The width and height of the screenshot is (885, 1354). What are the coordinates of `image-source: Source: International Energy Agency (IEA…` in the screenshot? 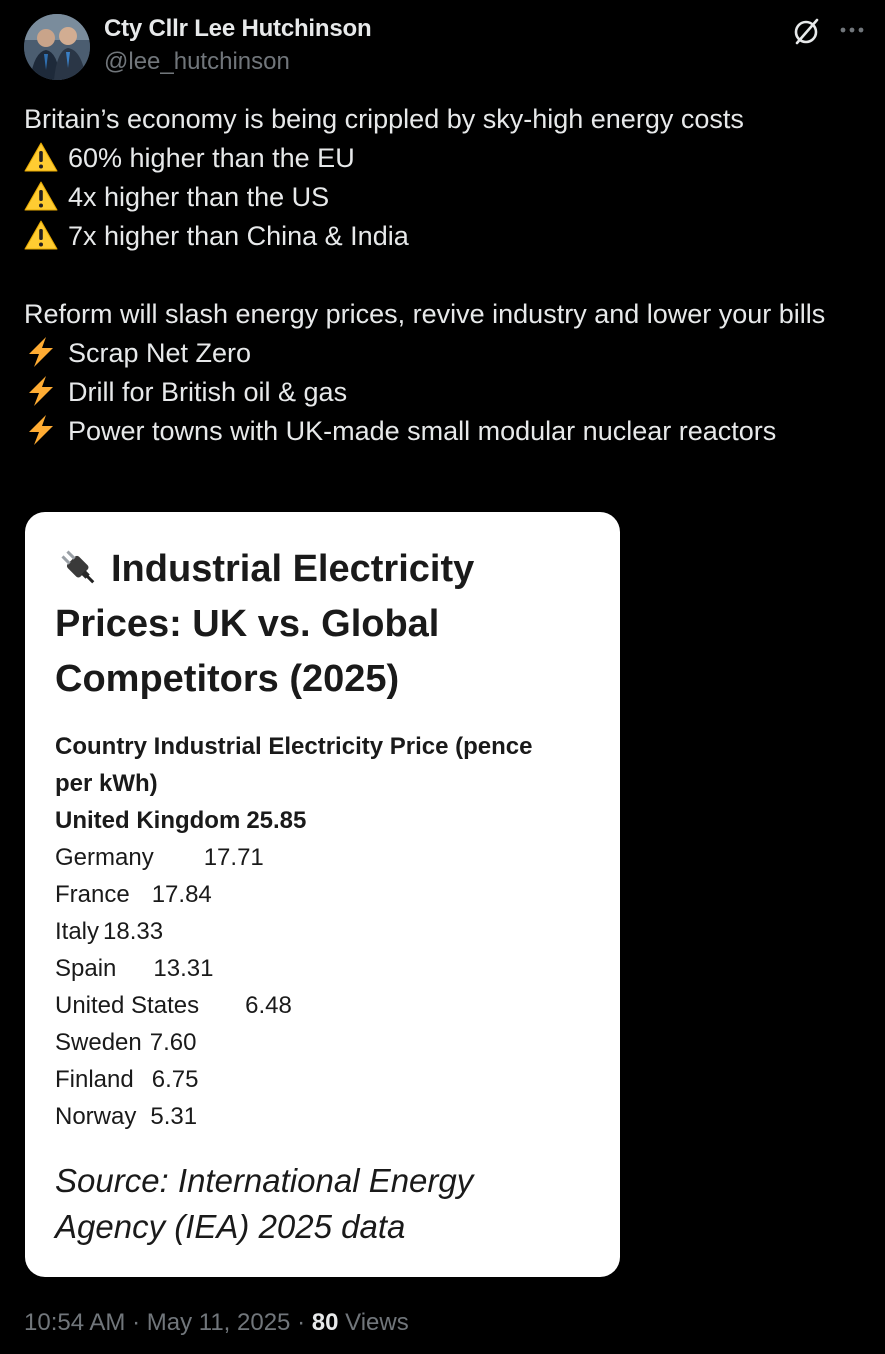 It's located at (325, 1204).